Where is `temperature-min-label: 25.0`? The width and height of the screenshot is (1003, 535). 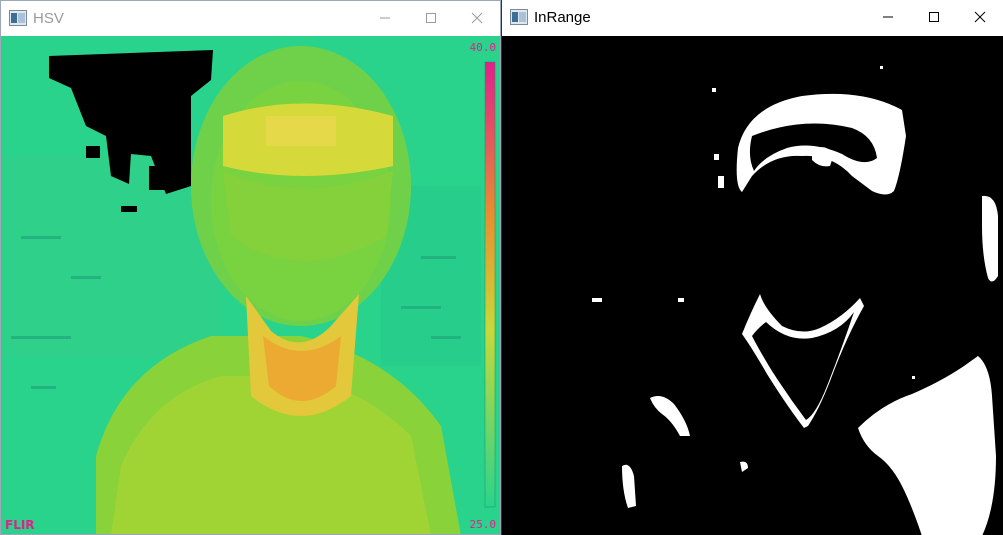
temperature-min-label: 25.0 is located at coordinates (483, 524).